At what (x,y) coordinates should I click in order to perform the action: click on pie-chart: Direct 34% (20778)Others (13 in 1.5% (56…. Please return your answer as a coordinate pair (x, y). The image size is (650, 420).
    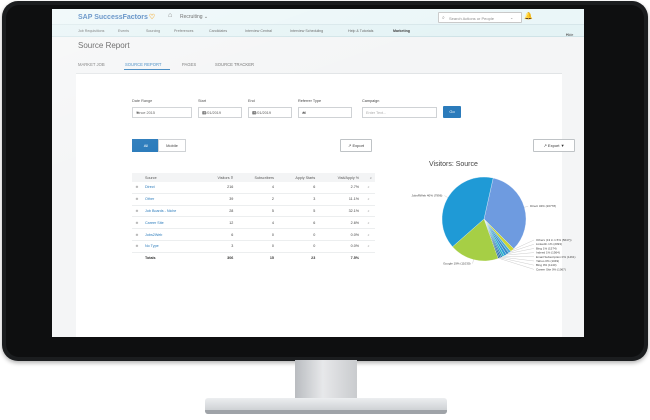
    Looking at the image, I should click on (493, 223).